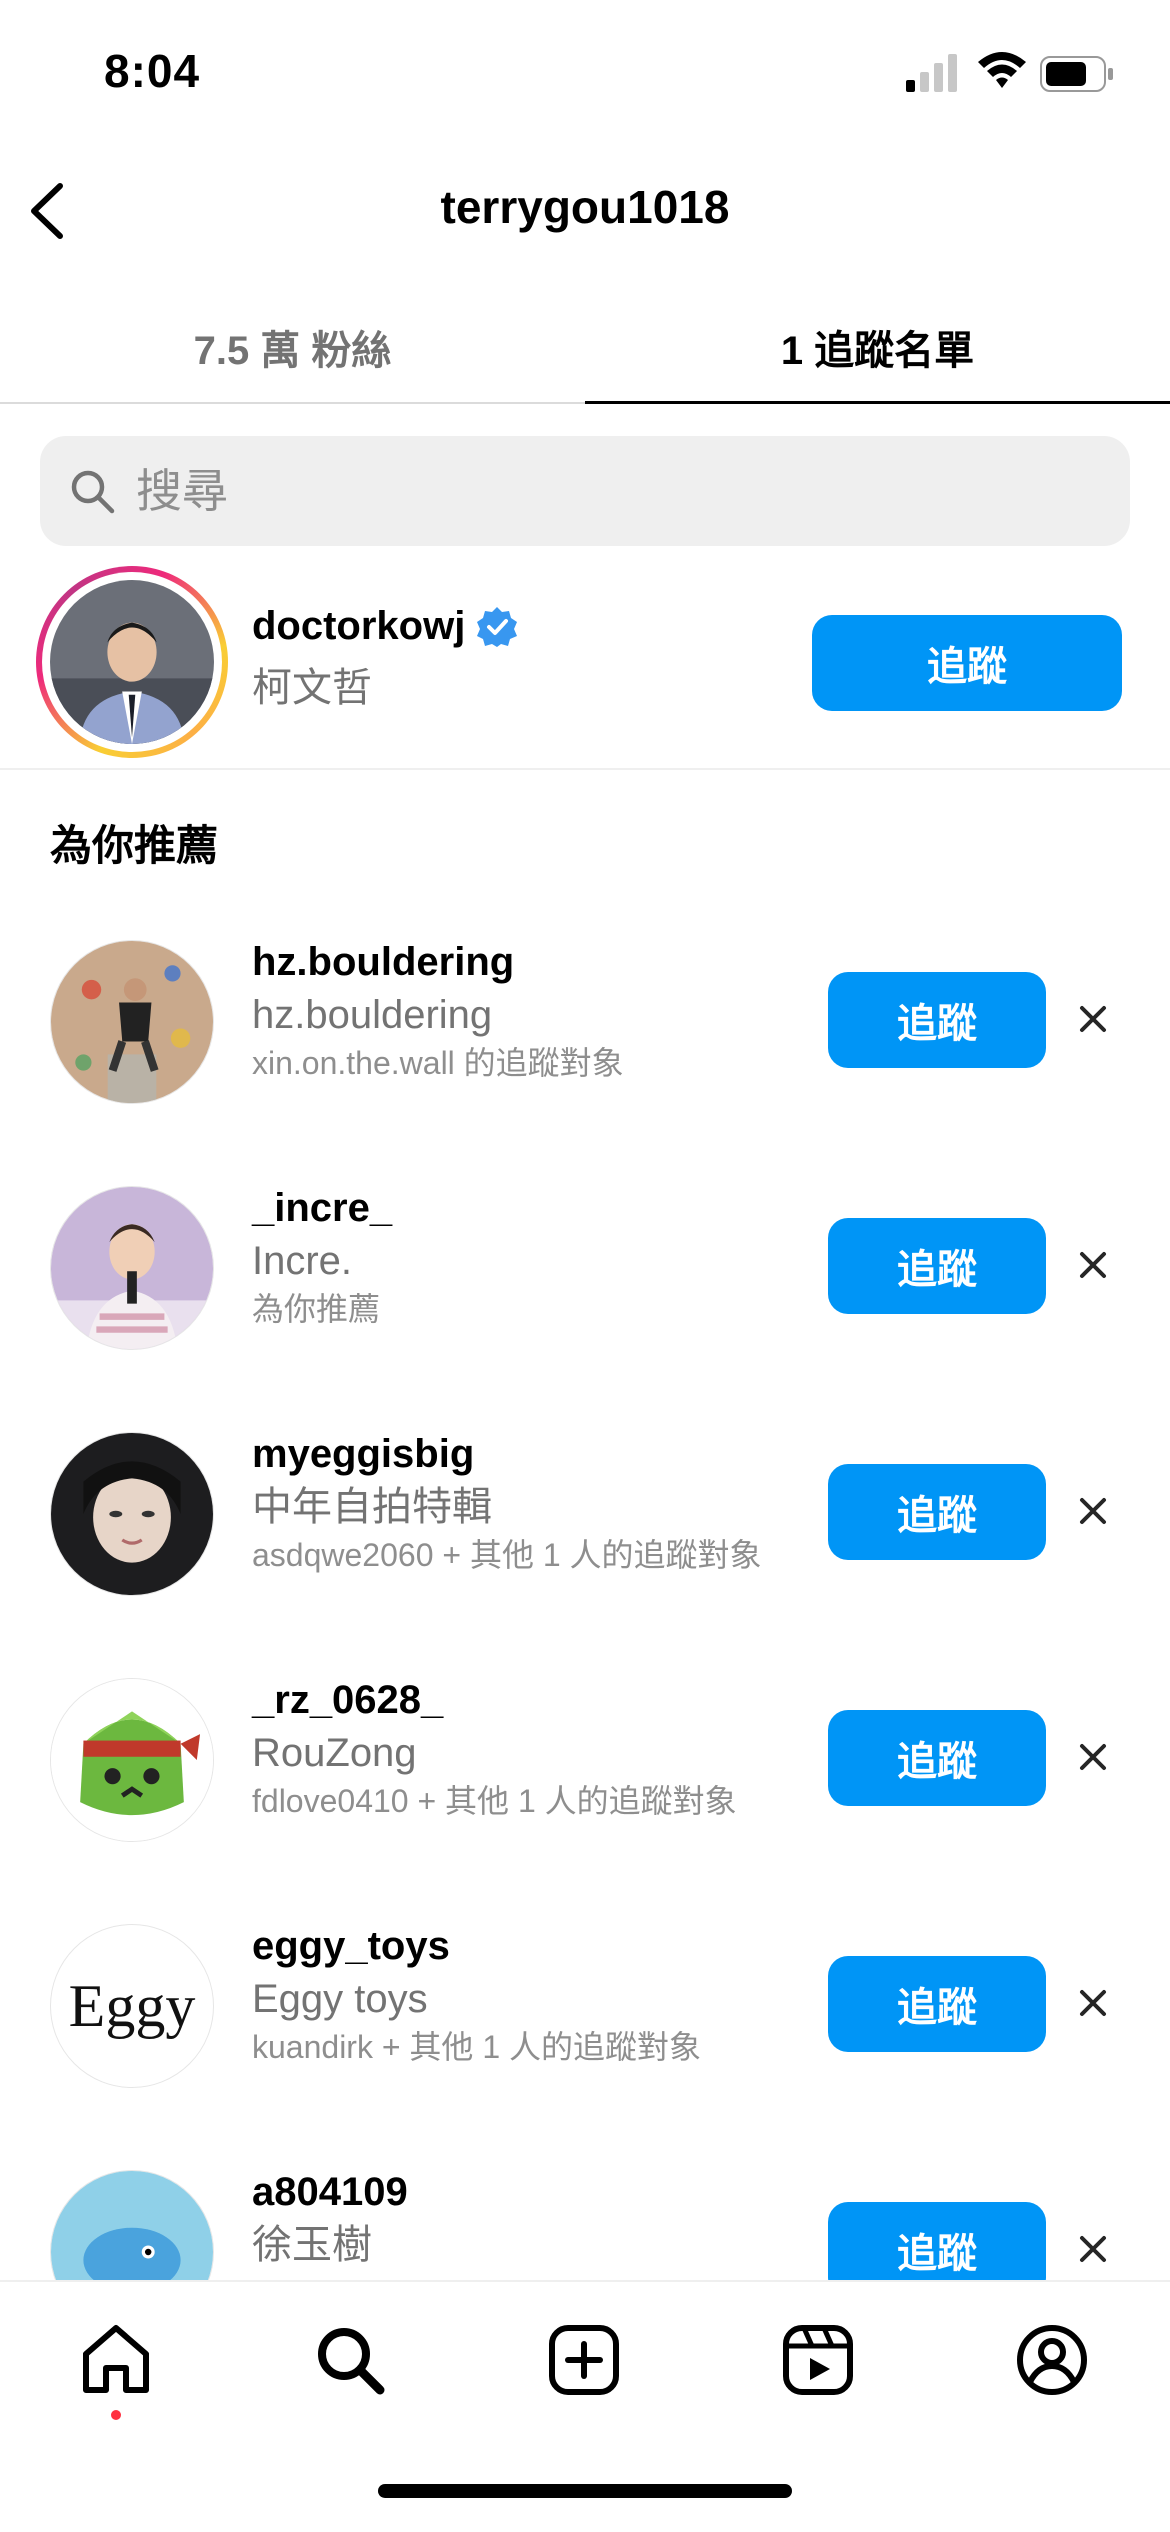  Describe the element at coordinates (877, 402) in the screenshot. I see `active-tab-indicator` at that location.